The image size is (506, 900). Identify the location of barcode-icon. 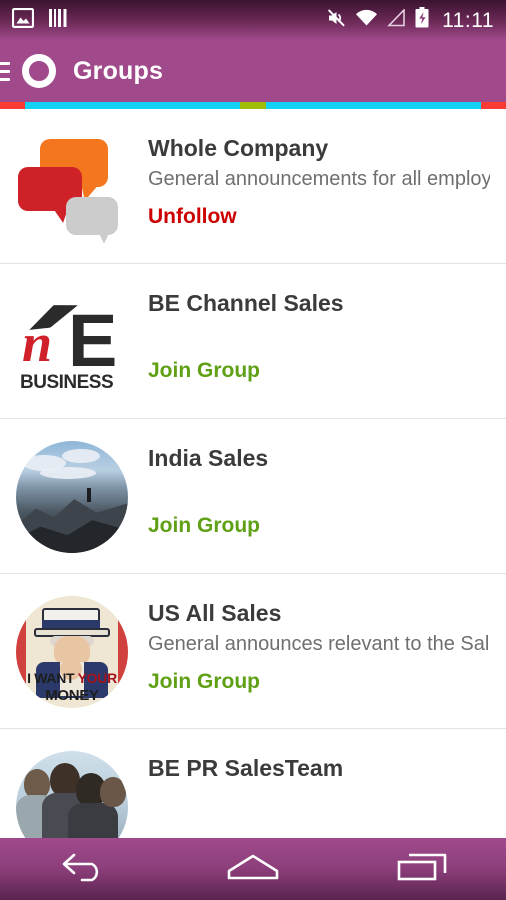
(58, 20).